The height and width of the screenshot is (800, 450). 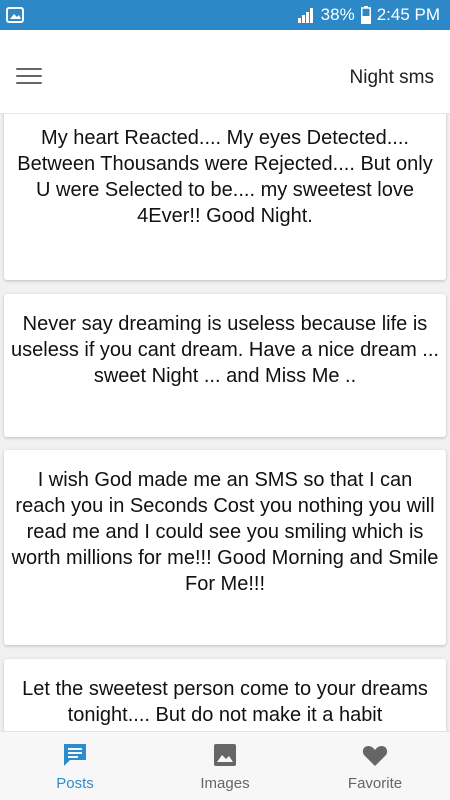 What do you see at coordinates (391, 77) in the screenshot?
I see `page-title: Night sms` at bounding box center [391, 77].